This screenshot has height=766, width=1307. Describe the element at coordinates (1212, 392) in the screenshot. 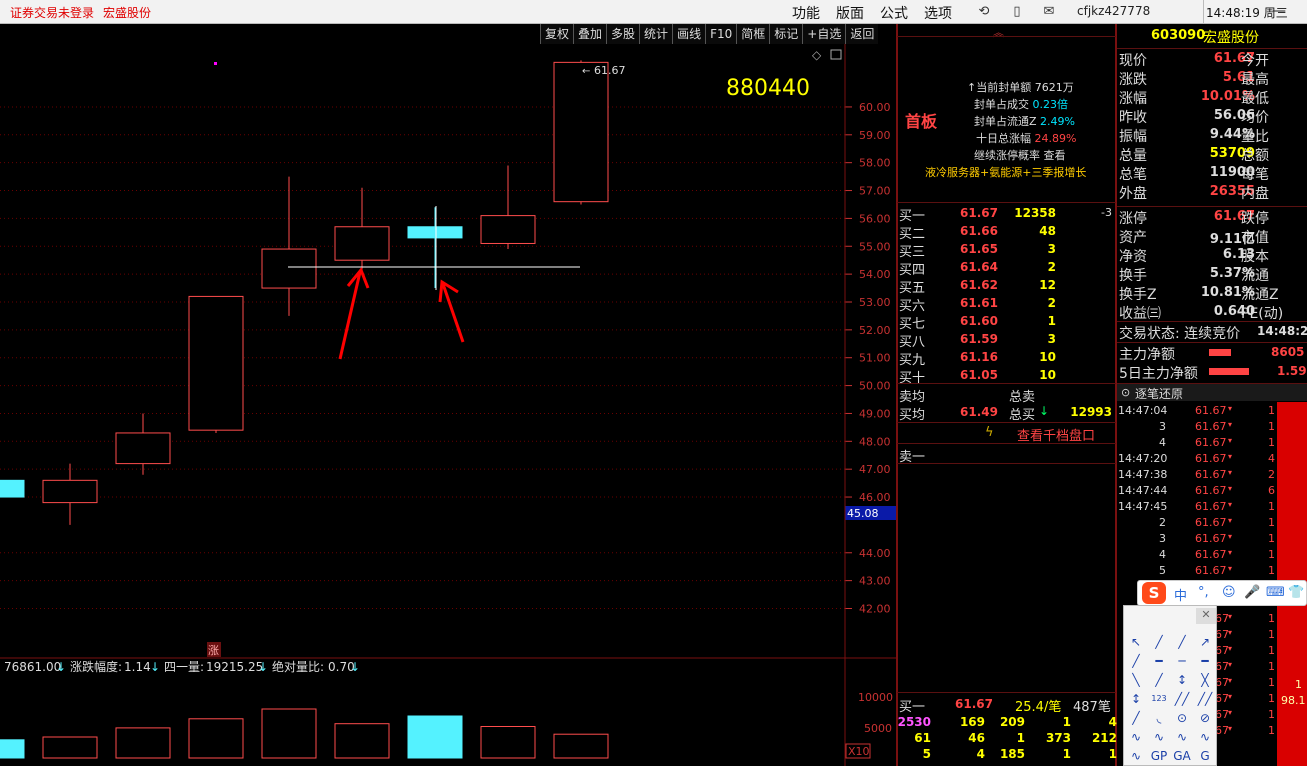

I see `tick-header: ⊙ 逐笔还原` at that location.